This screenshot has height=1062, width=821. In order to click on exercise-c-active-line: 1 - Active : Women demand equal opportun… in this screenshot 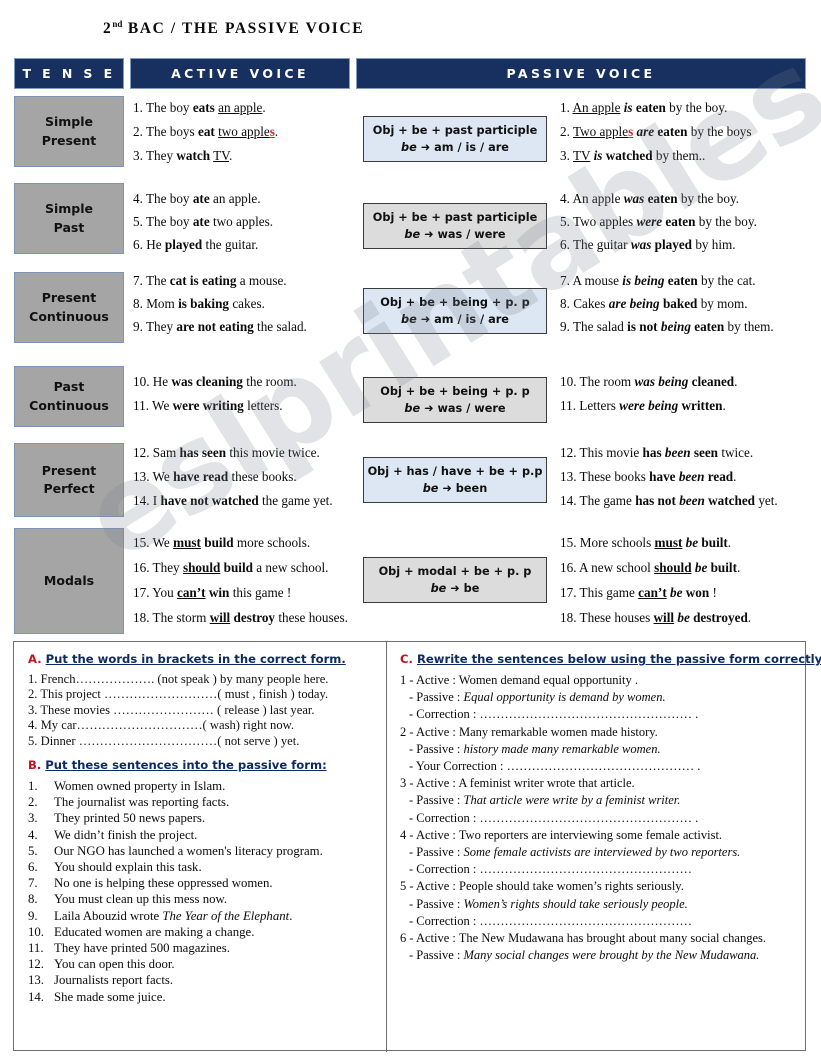, I will do `click(519, 680)`.